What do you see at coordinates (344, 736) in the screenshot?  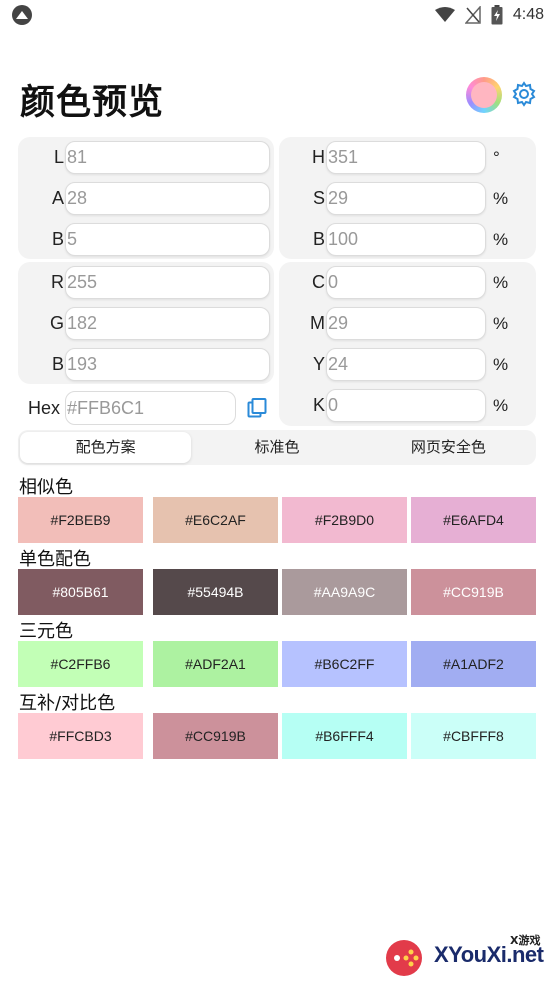 I see `color-swatch: #B6FFF4` at bounding box center [344, 736].